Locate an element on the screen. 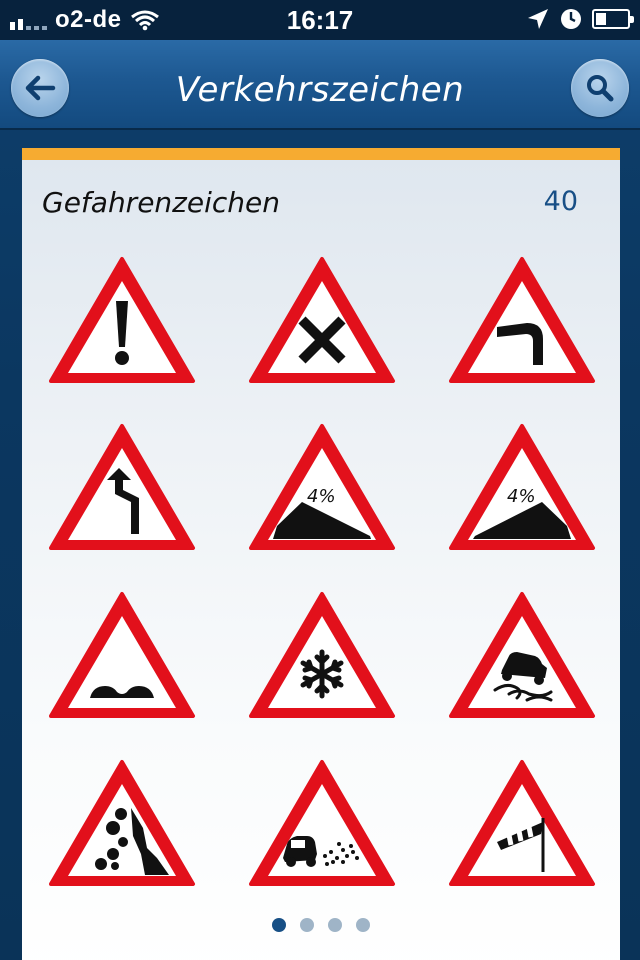  page-indicator is located at coordinates (321, 925).